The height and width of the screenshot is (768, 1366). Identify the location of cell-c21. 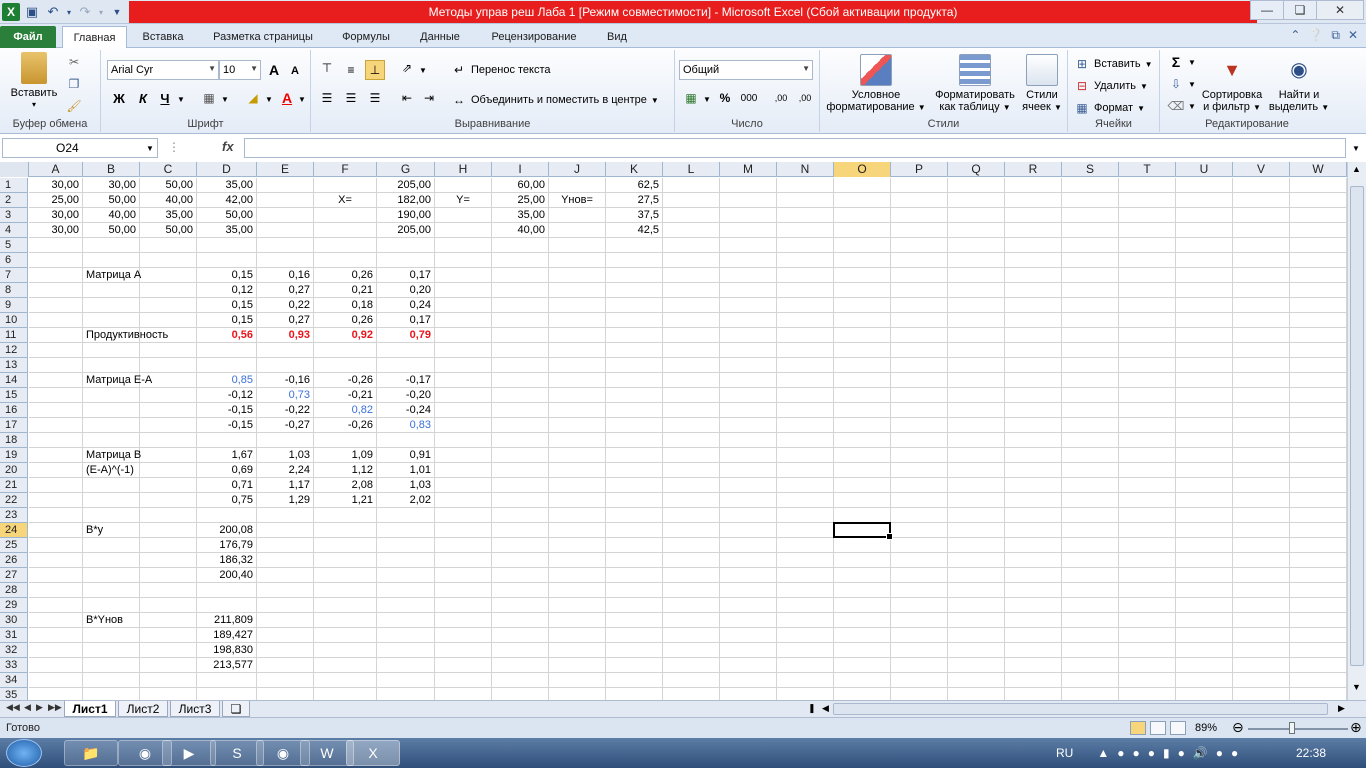
(168, 485).